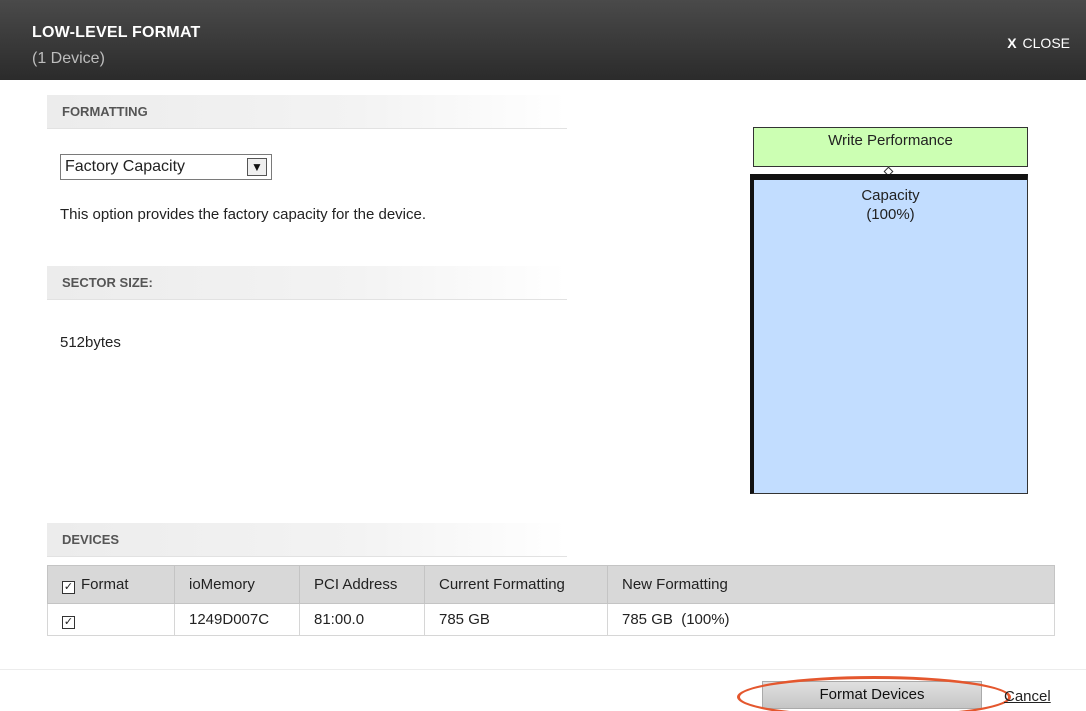 The width and height of the screenshot is (1086, 711). Describe the element at coordinates (68, 58) in the screenshot. I see `dialog-subtitle: (1 Device)` at that location.